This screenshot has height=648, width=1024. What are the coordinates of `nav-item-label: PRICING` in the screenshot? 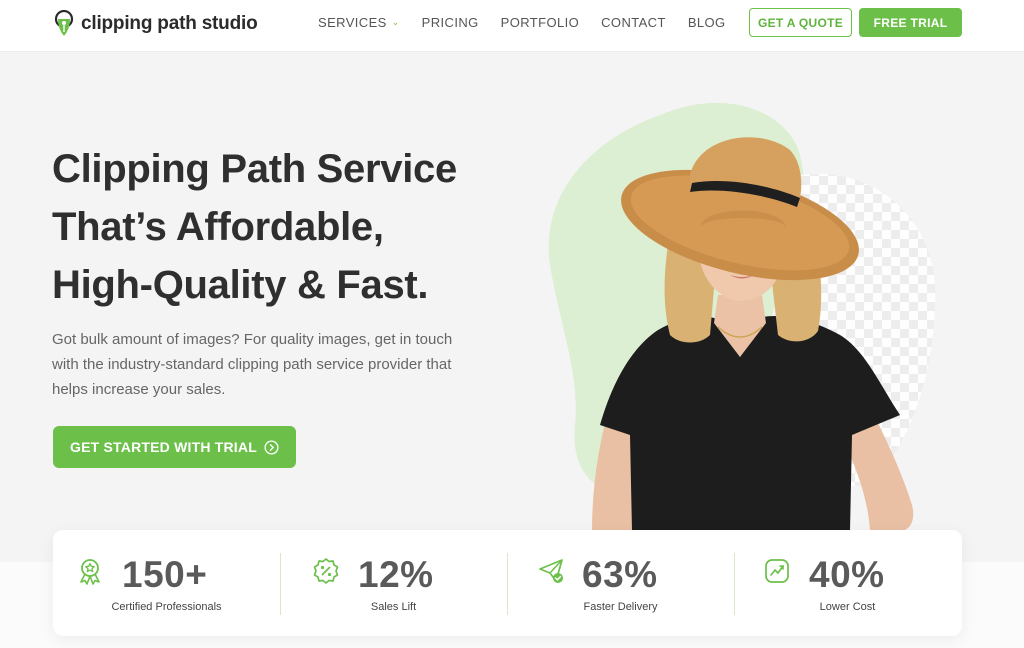 It's located at (450, 22).